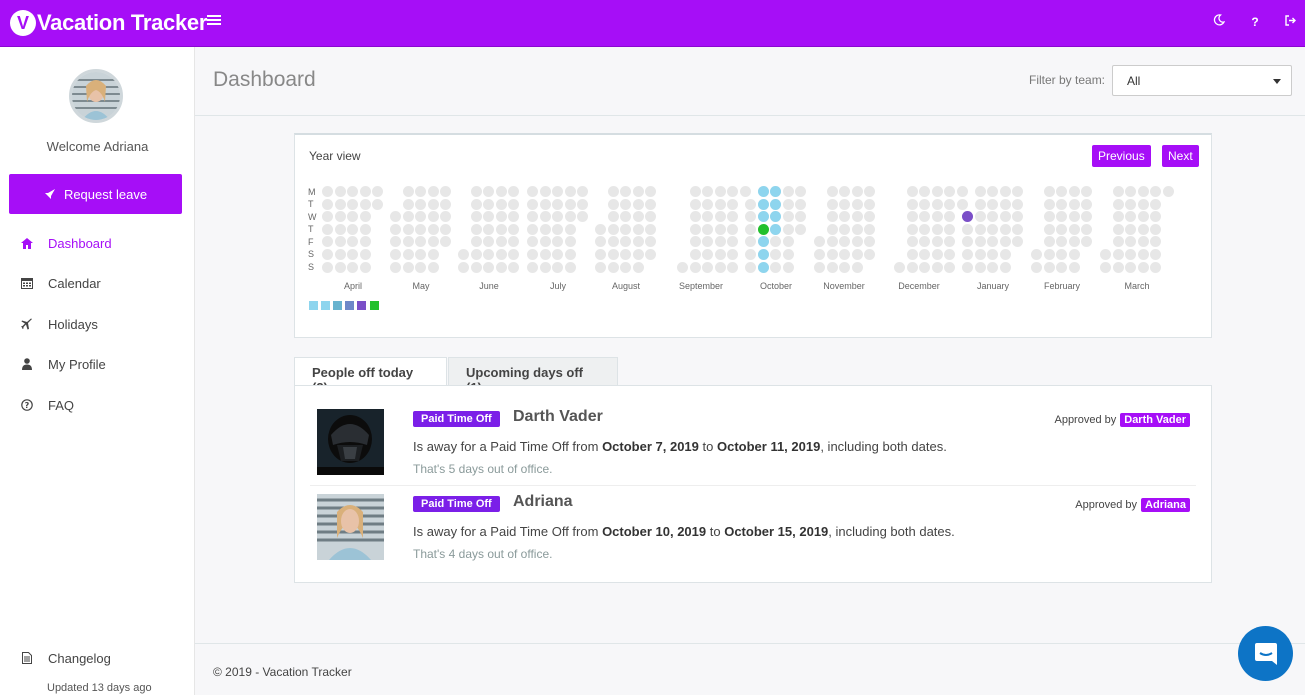 The image size is (1305, 695). What do you see at coordinates (95, 194) in the screenshot?
I see `request-leave-button: Request leave` at bounding box center [95, 194].